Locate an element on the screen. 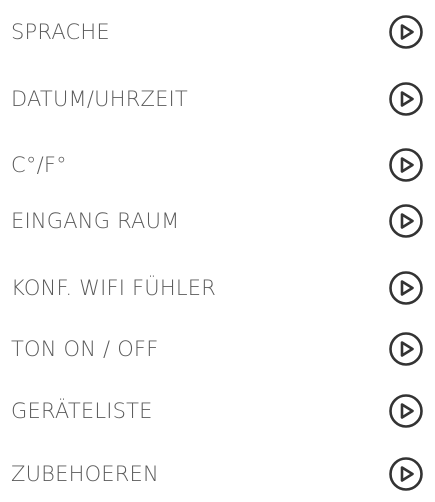  menu-item-label: C°/F° is located at coordinates (39, 165).